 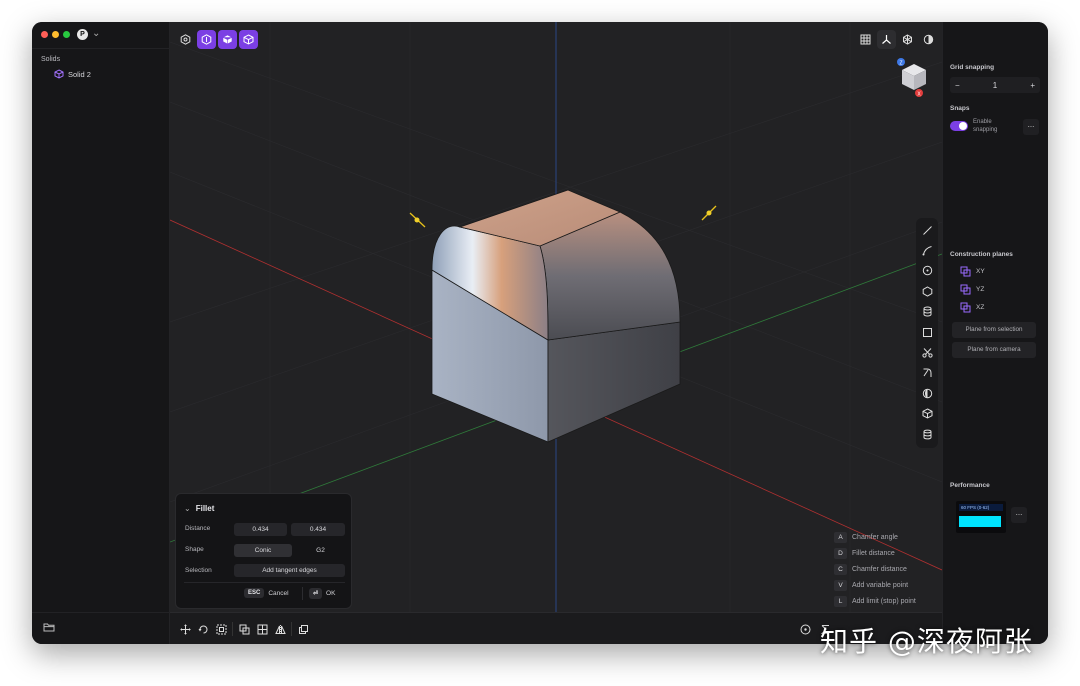 What do you see at coordinates (963, 126) in the screenshot?
I see `toggle-knob` at bounding box center [963, 126].